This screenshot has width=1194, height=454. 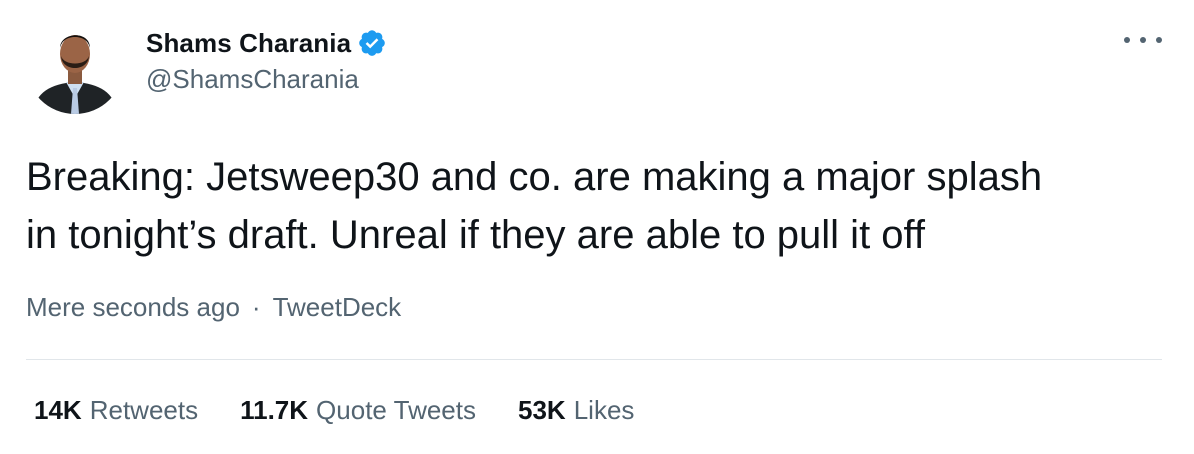 What do you see at coordinates (144, 410) in the screenshot?
I see `retweets-label: Retweets` at bounding box center [144, 410].